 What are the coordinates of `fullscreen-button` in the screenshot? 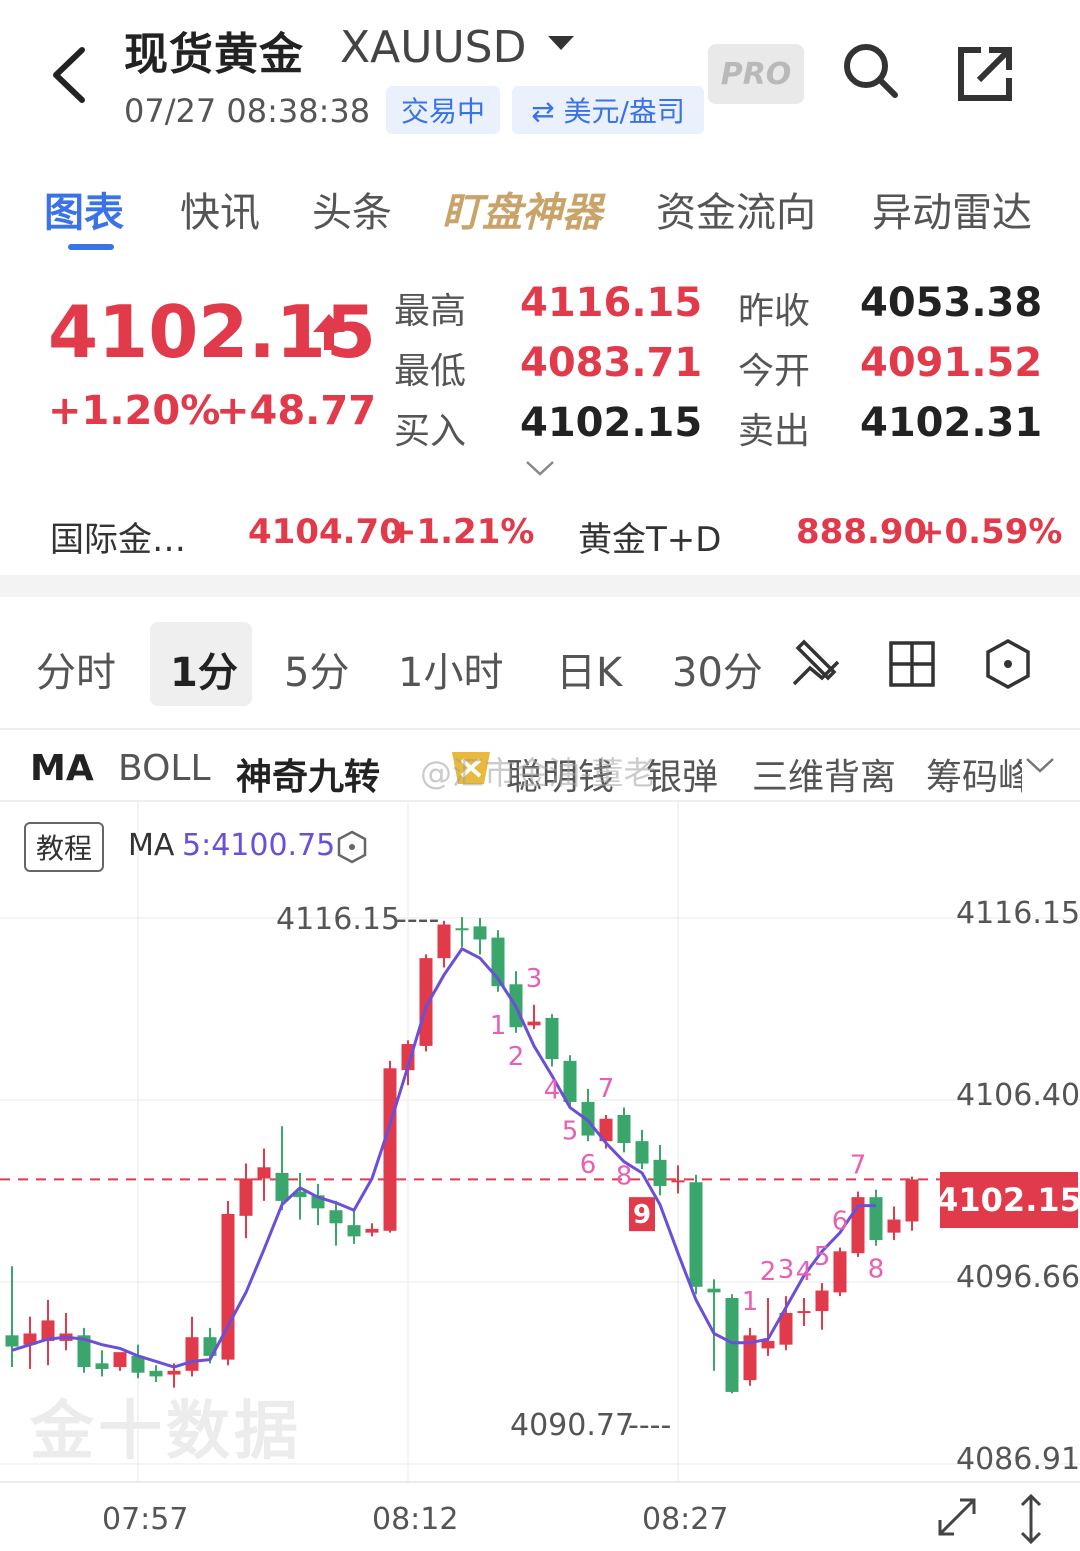 It's located at (957, 1517).